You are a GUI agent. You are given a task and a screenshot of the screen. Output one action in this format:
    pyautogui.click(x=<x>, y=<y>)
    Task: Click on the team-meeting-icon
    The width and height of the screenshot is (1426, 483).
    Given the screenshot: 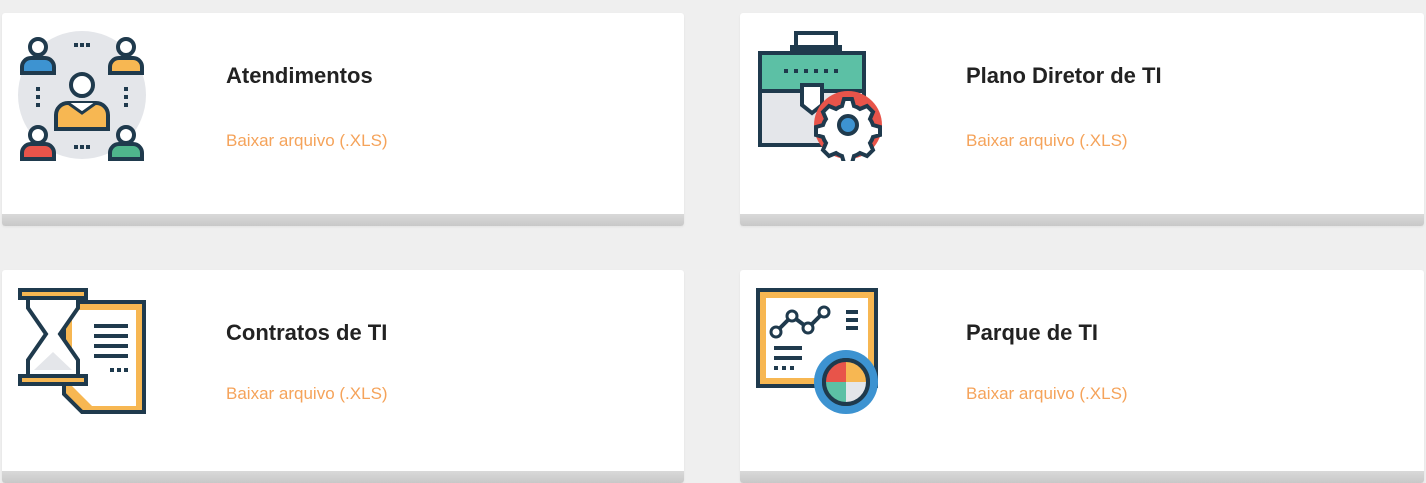 What is the action you would take?
    pyautogui.click(x=82, y=95)
    